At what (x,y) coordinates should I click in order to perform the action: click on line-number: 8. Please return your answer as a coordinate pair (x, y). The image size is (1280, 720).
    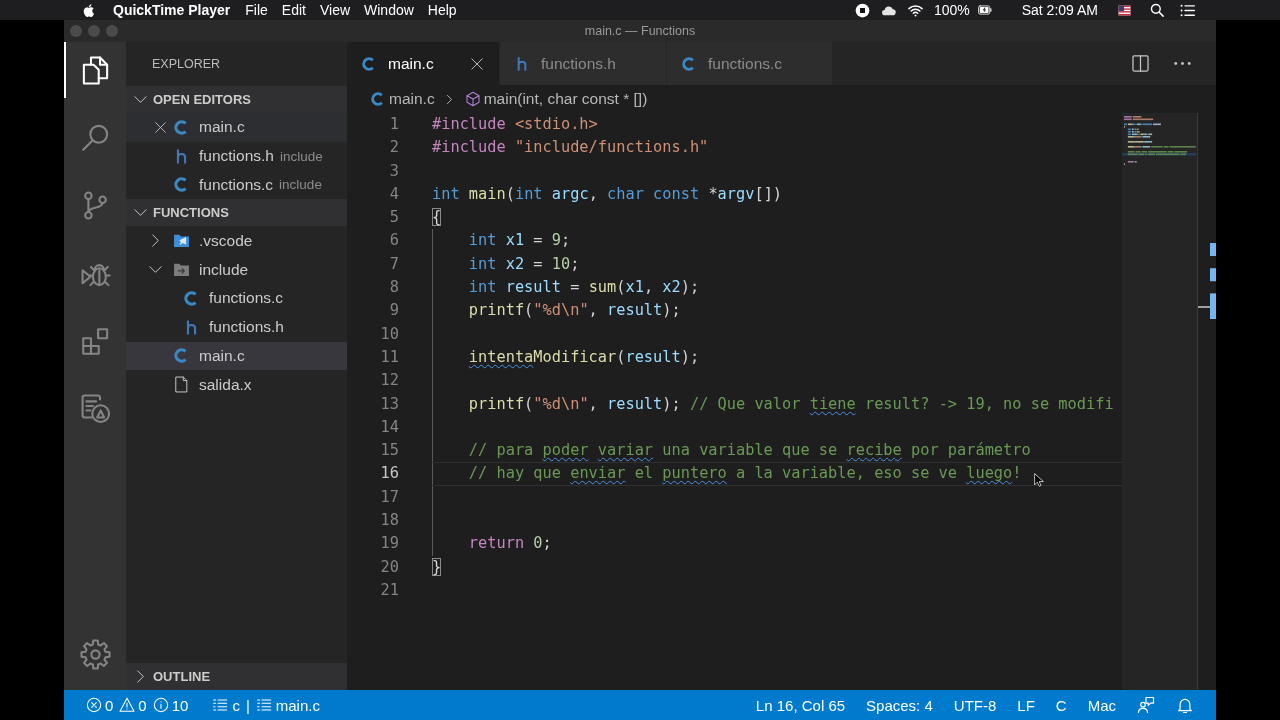
    Looking at the image, I should click on (394, 288).